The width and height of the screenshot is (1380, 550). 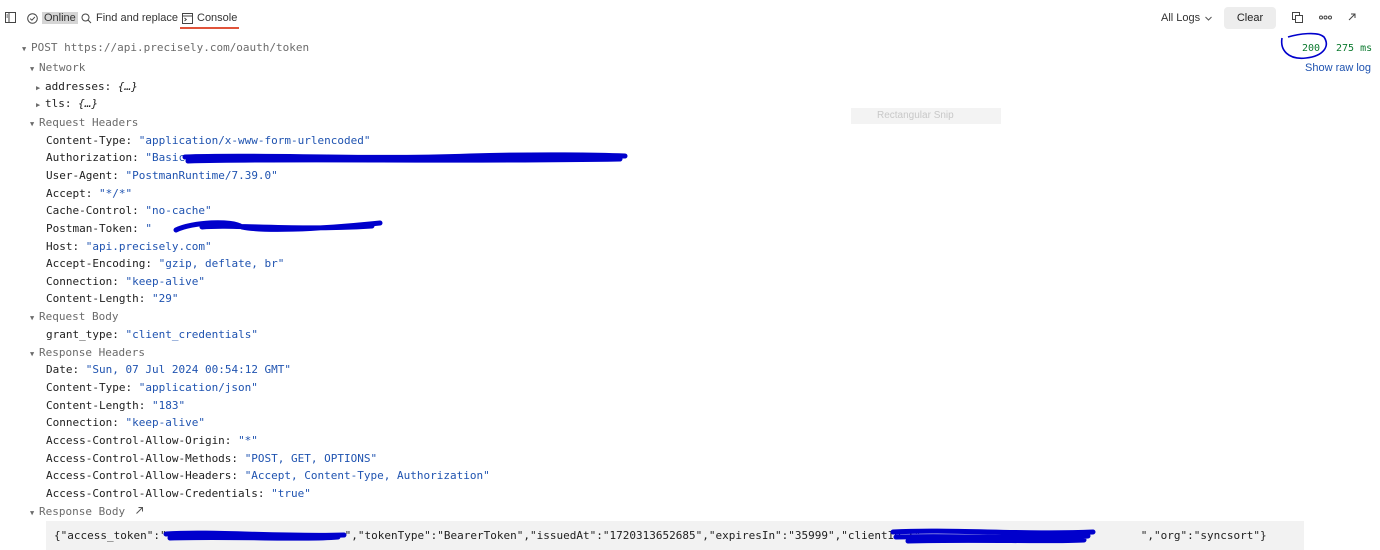 I want to click on logs-filter-dropdown: All Logs, so click(x=1187, y=18).